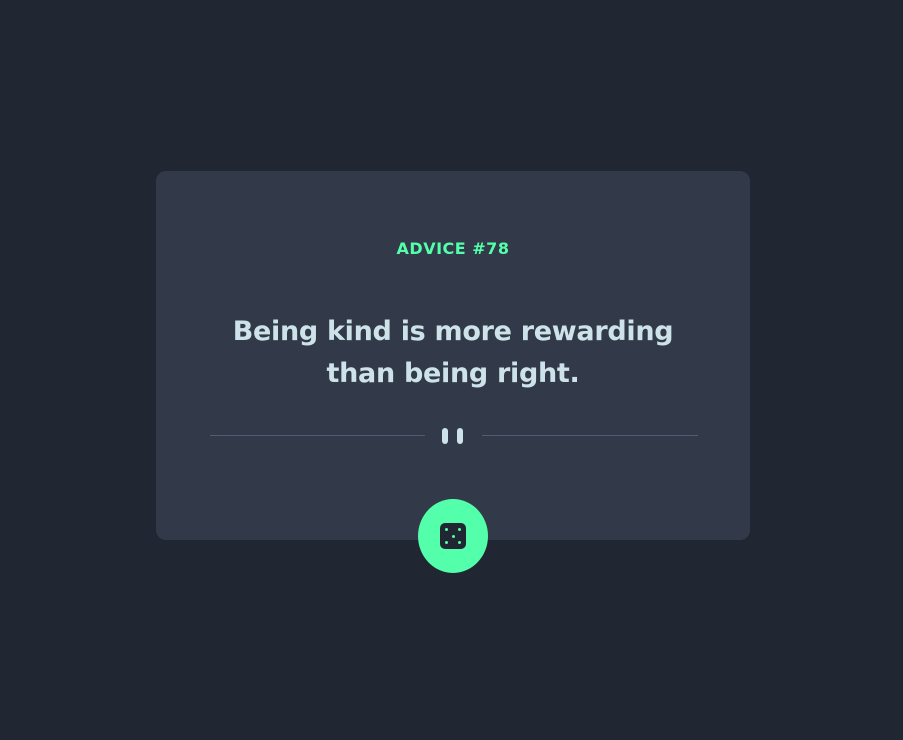  Describe the element at coordinates (453, 248) in the screenshot. I see `advice-id: ADVICE #78` at that location.